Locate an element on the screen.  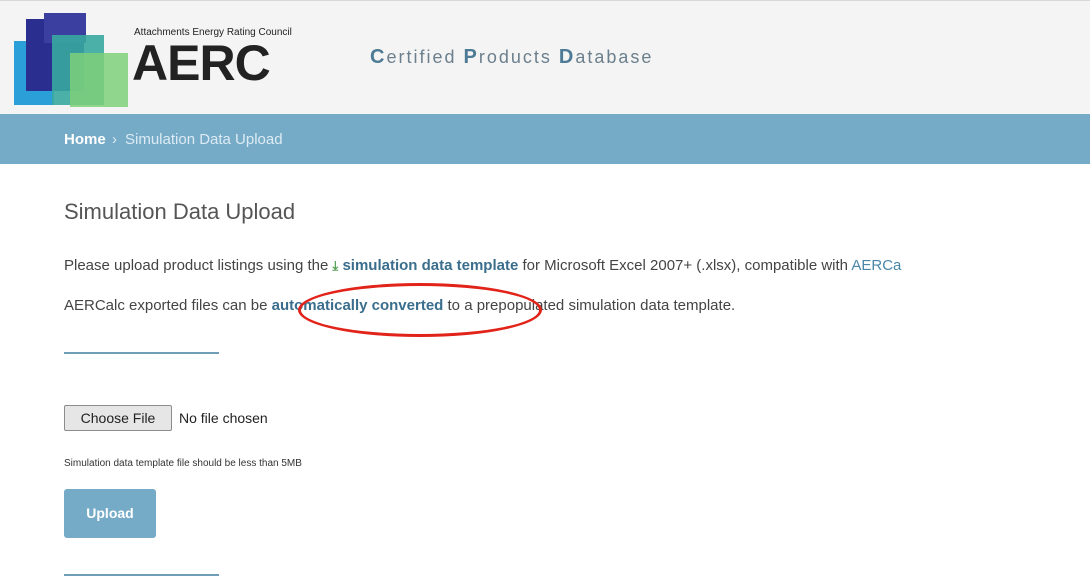
upload-button: Upload is located at coordinates (110, 513).